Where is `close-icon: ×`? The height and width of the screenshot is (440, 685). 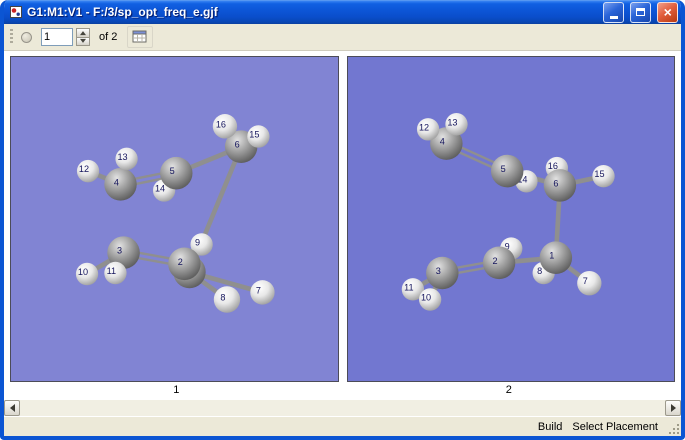 close-icon: × is located at coordinates (667, 12).